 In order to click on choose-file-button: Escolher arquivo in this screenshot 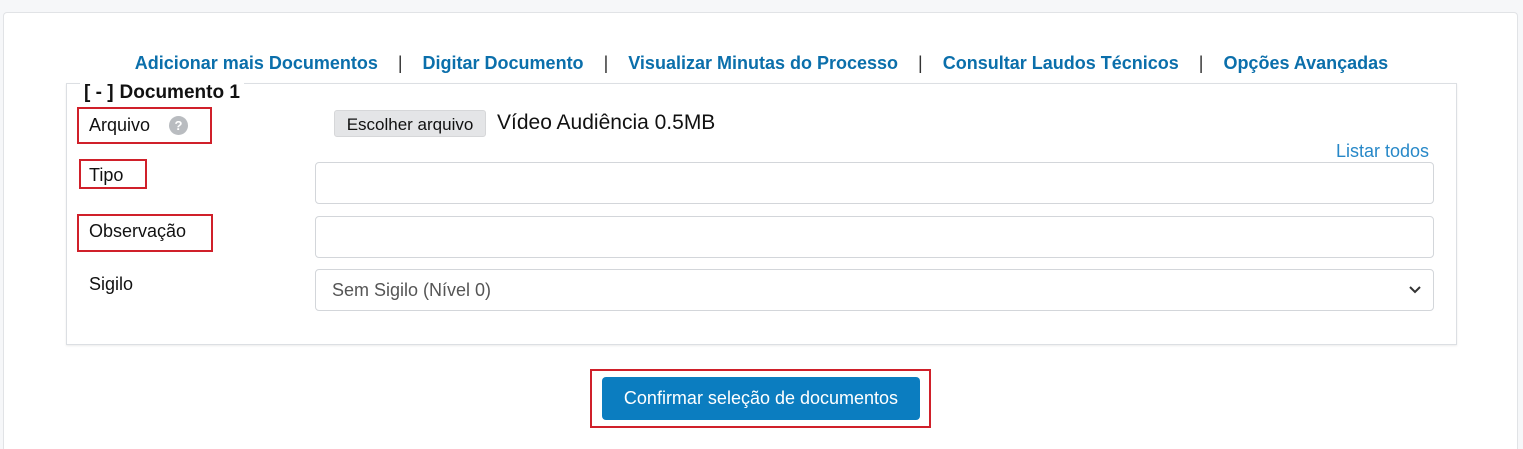, I will do `click(410, 123)`.